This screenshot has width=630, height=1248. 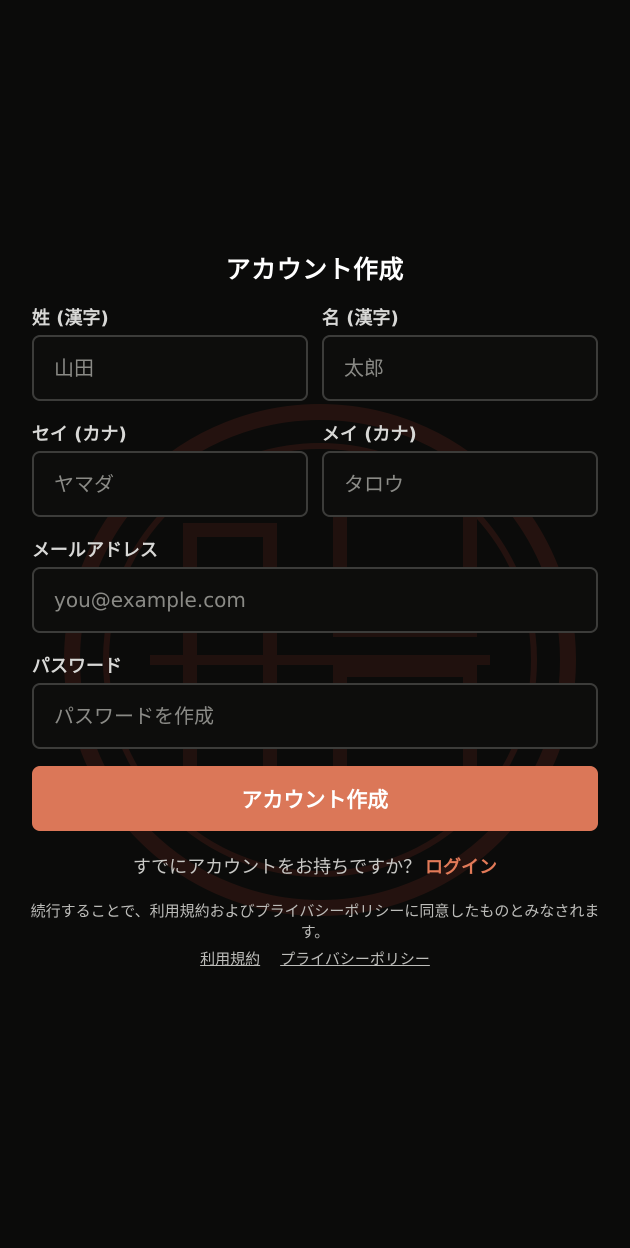 I want to click on last-name-kana-input, so click(x=170, y=484).